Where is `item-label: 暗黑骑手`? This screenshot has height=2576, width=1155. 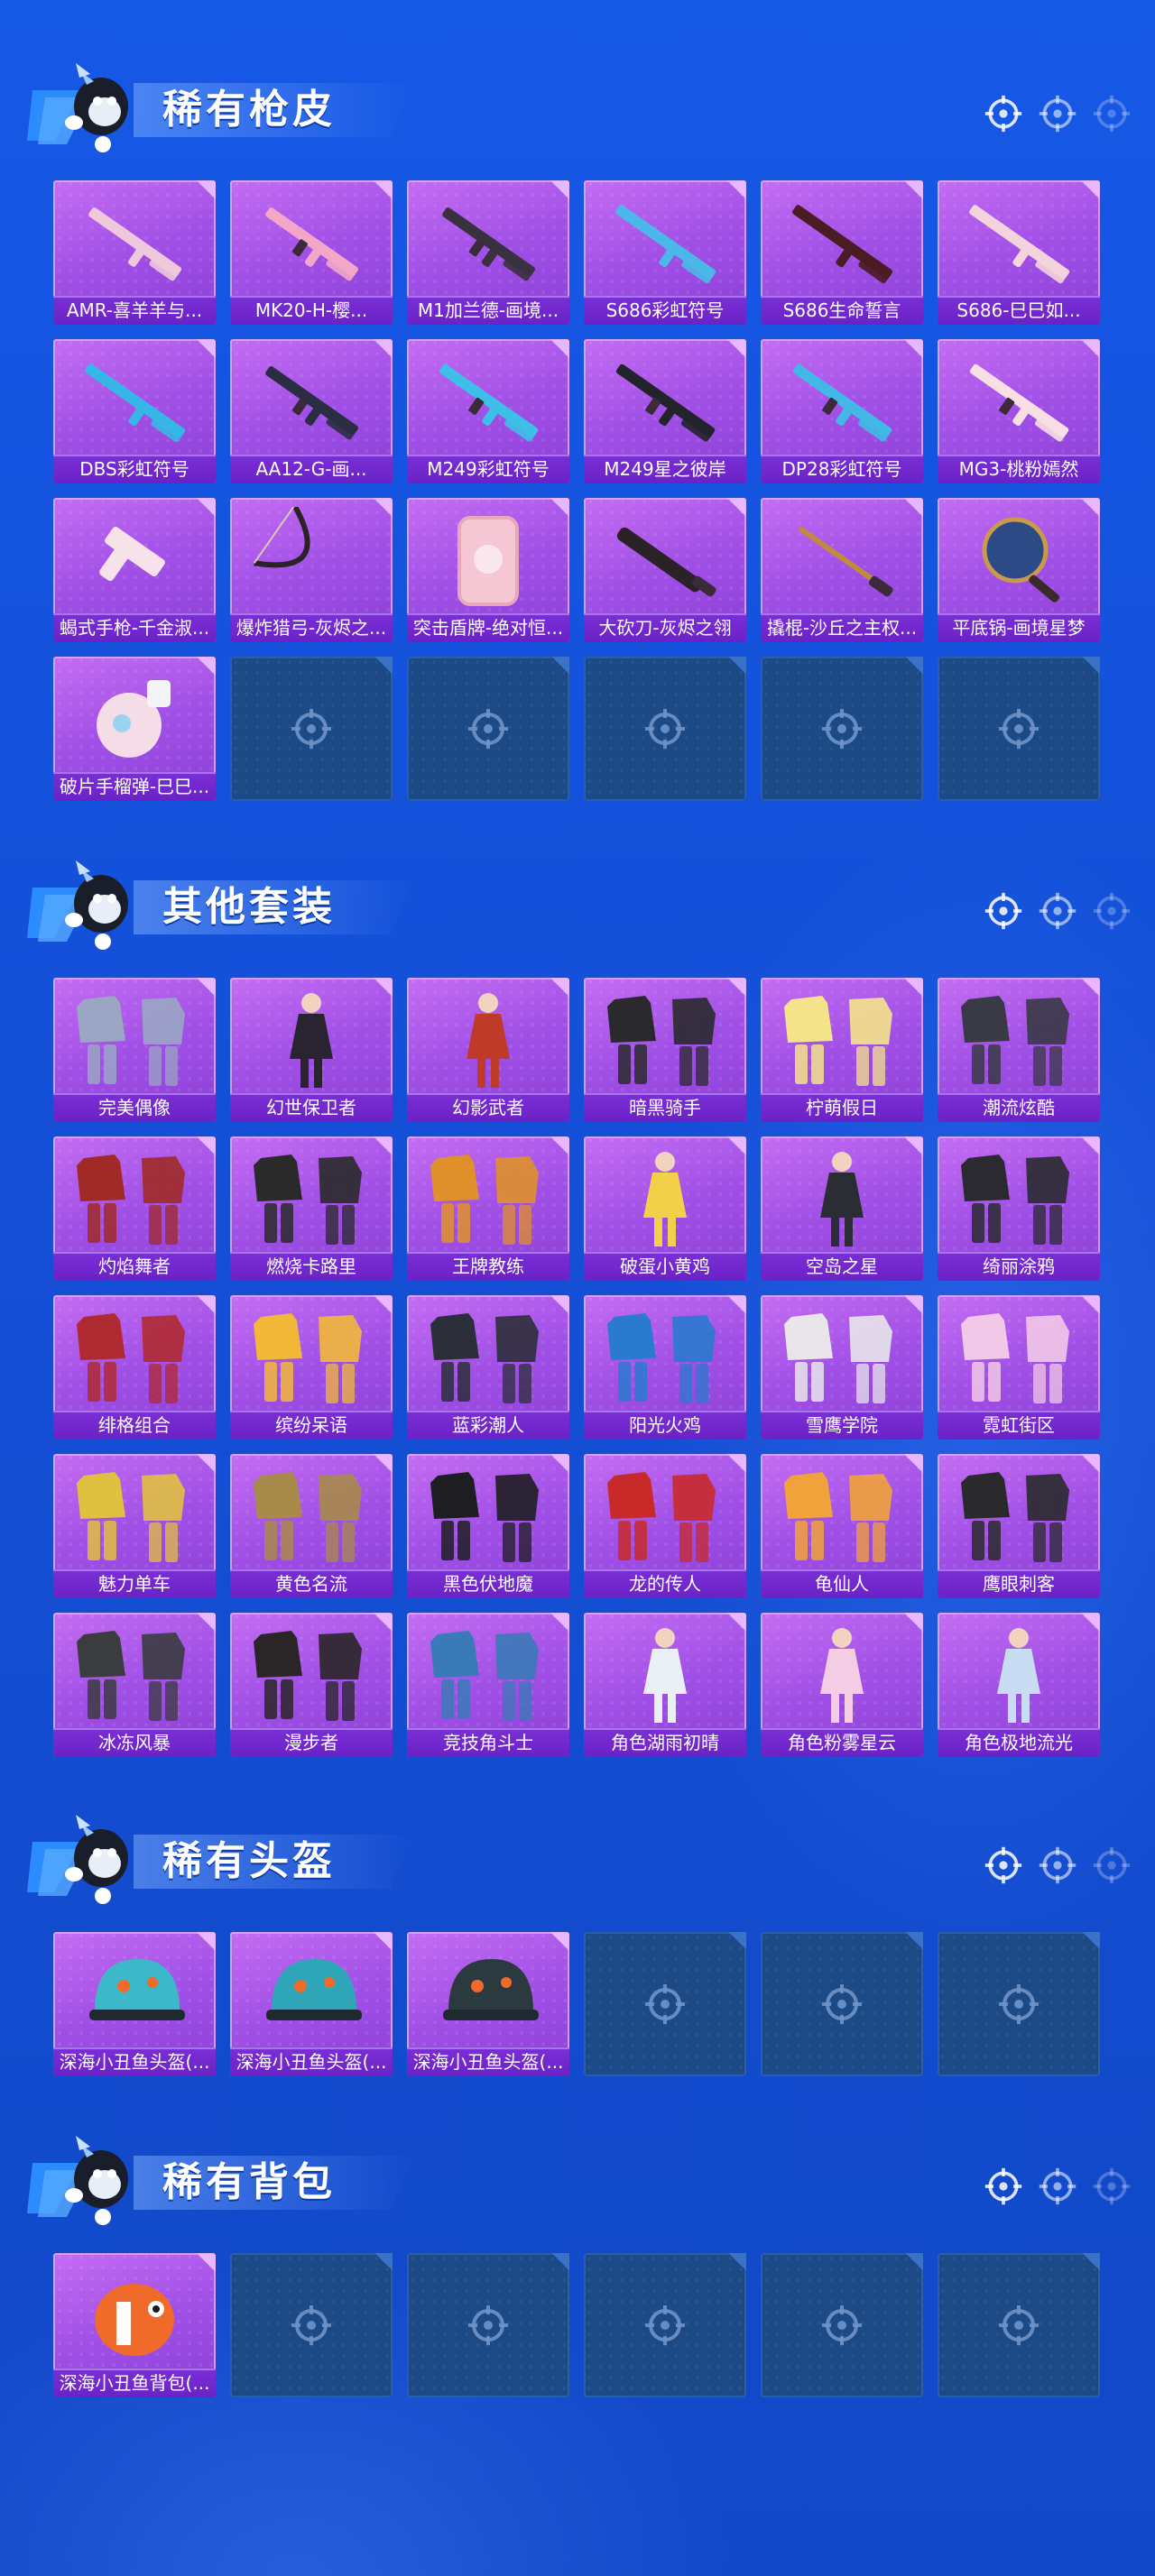
item-label: 暗黑骑手 is located at coordinates (665, 1107).